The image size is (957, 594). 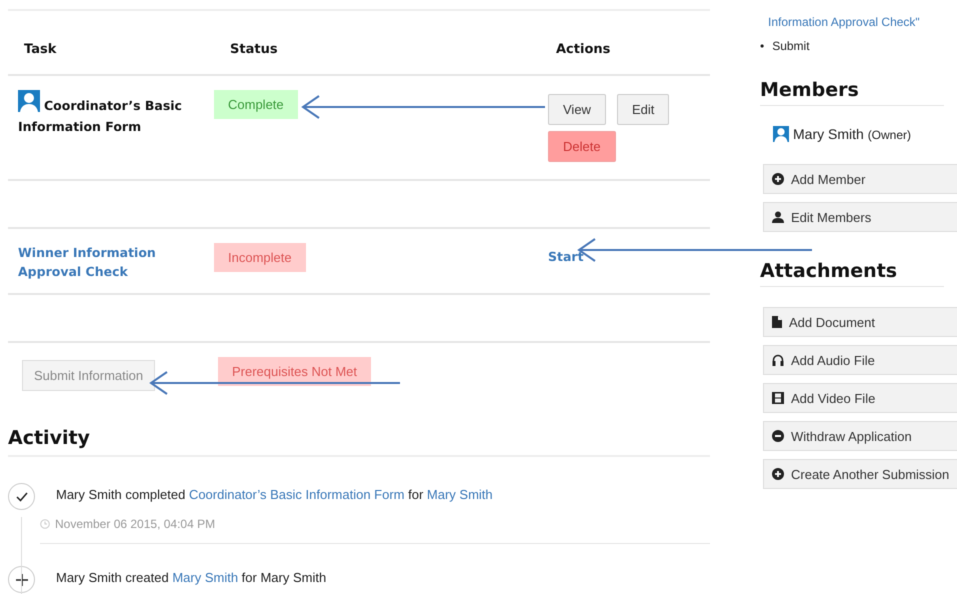 I want to click on user-icon, so click(x=778, y=217).